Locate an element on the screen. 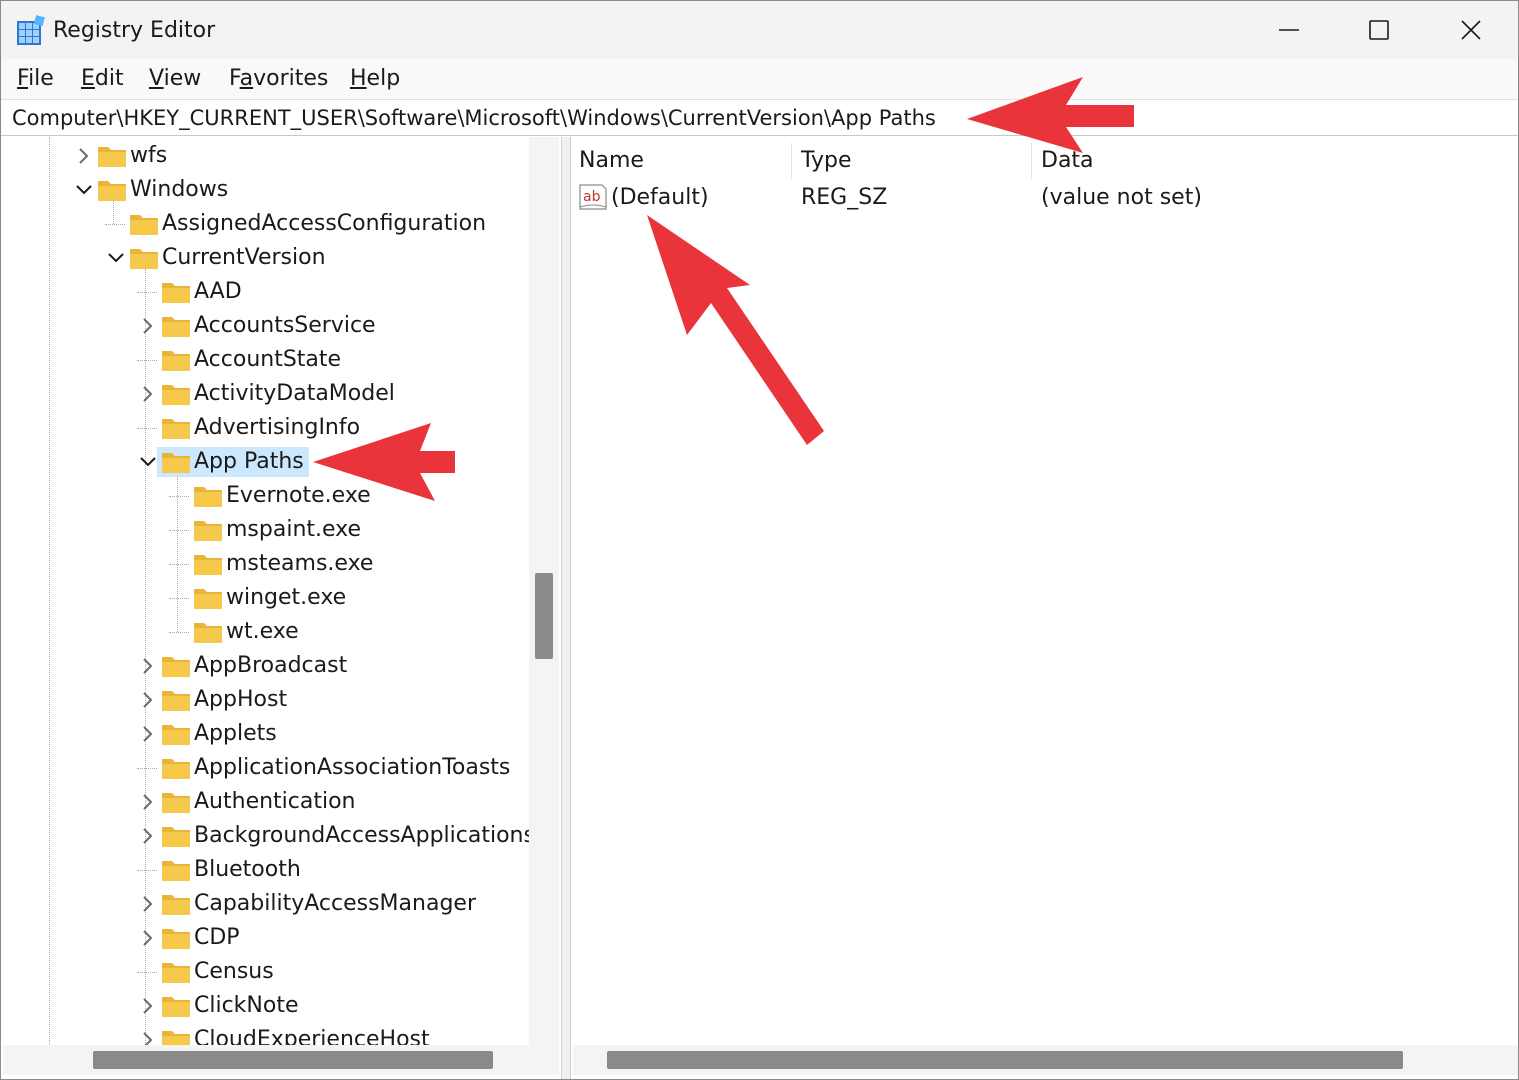 The height and width of the screenshot is (1080, 1519). tree-item-activitydatamodel: ActivityDataModel is located at coordinates (266, 394).